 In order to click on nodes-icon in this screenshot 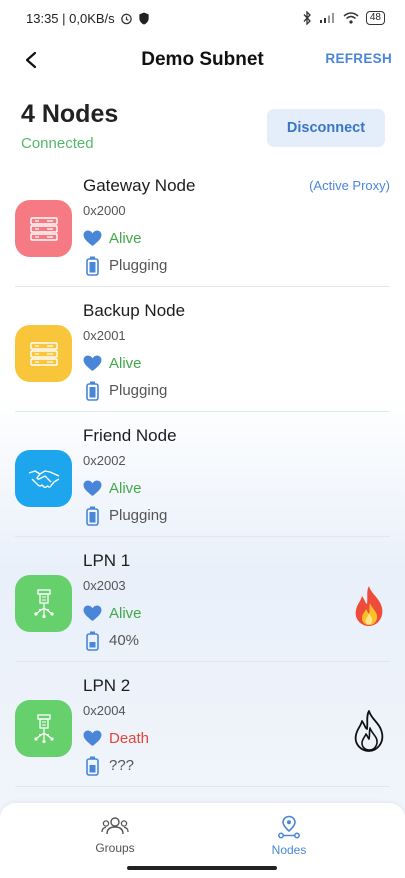, I will do `click(289, 827)`.